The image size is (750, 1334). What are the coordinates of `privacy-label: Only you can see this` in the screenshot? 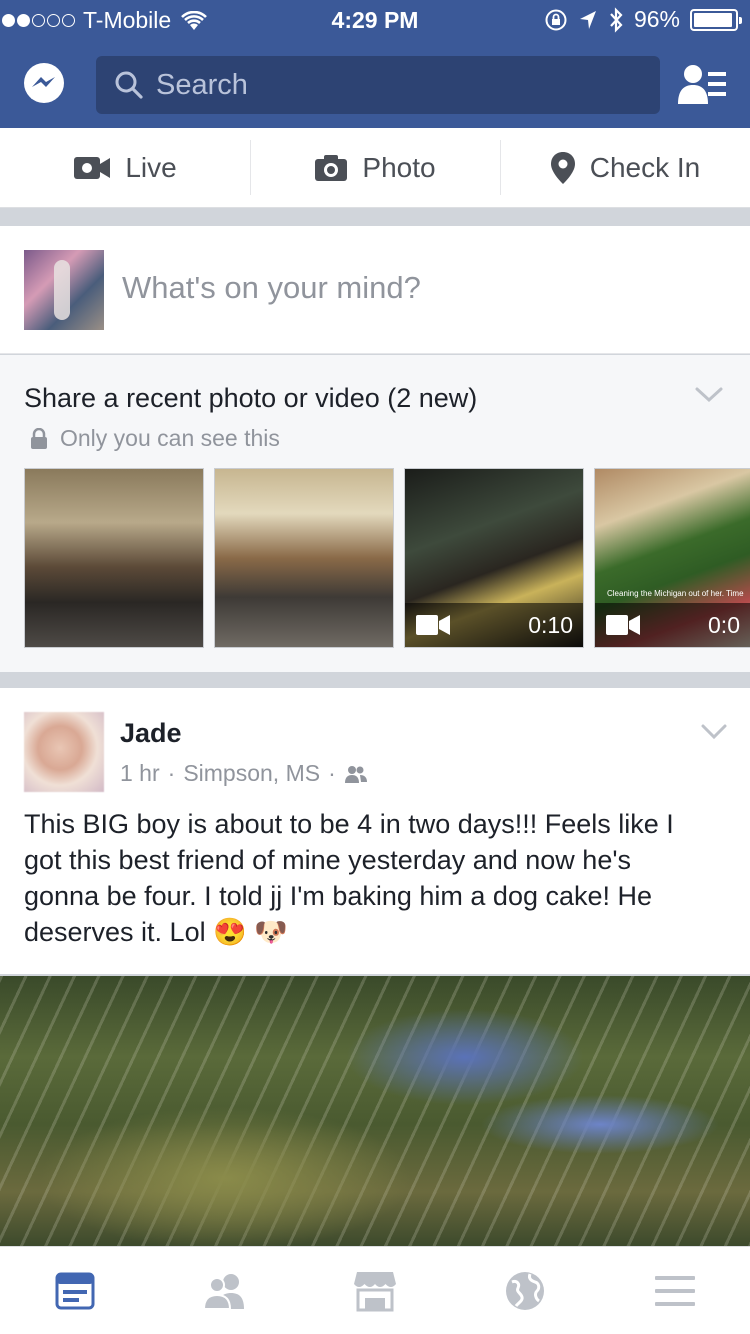 It's located at (170, 438).